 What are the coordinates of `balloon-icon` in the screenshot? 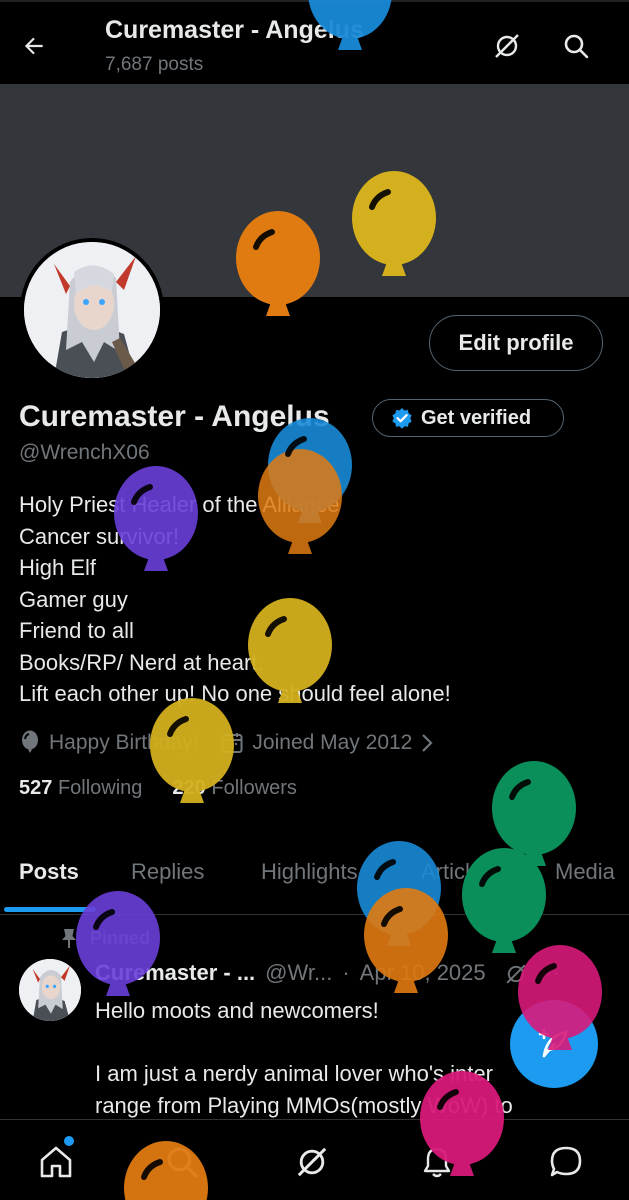 It's located at (30, 741).